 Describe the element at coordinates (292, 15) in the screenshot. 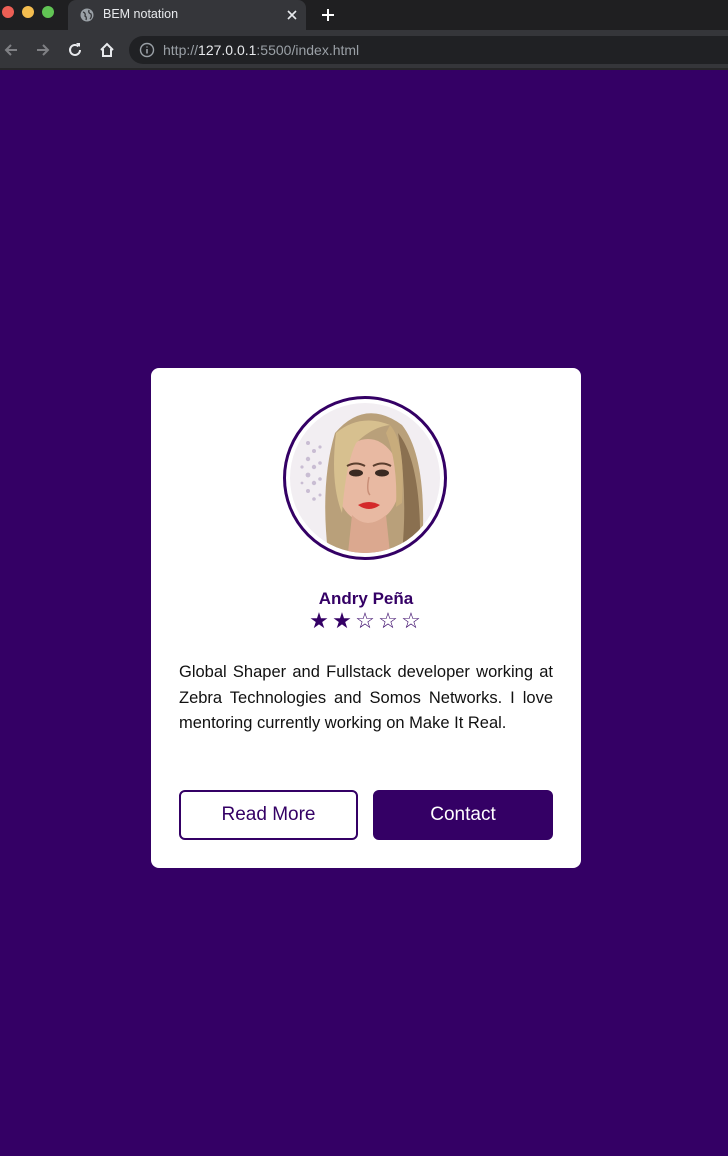

I see `close-tab-icon` at that location.